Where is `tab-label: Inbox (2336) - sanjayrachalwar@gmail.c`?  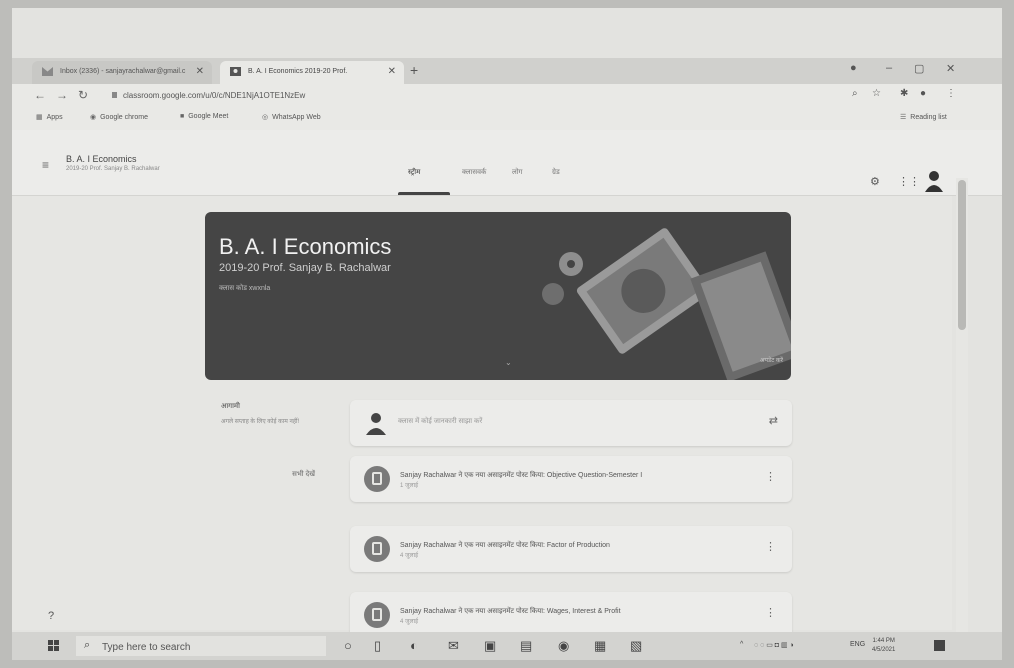
tab-label: Inbox (2336) - sanjayrachalwar@gmail.c is located at coordinates (123, 71).